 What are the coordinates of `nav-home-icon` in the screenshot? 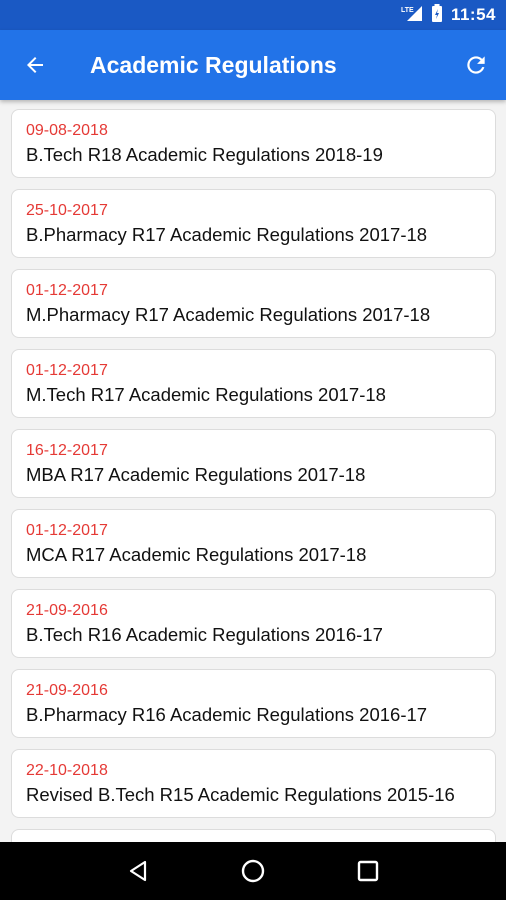 It's located at (253, 871).